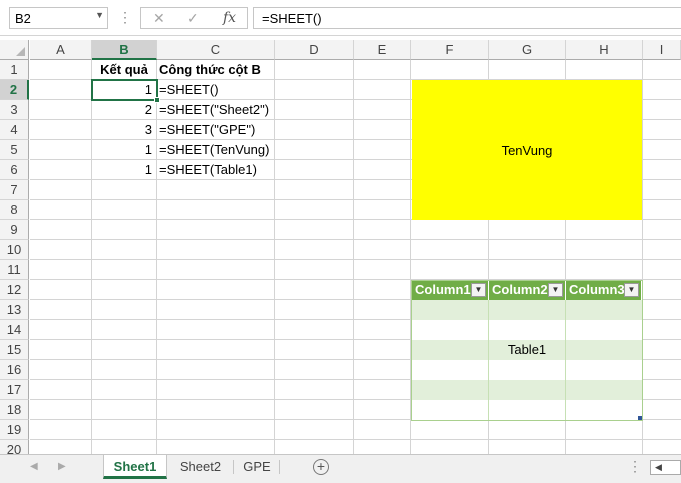 This screenshot has width=681, height=483. Describe the element at coordinates (124, 130) in the screenshot. I see `cell-b4: 3` at that location.